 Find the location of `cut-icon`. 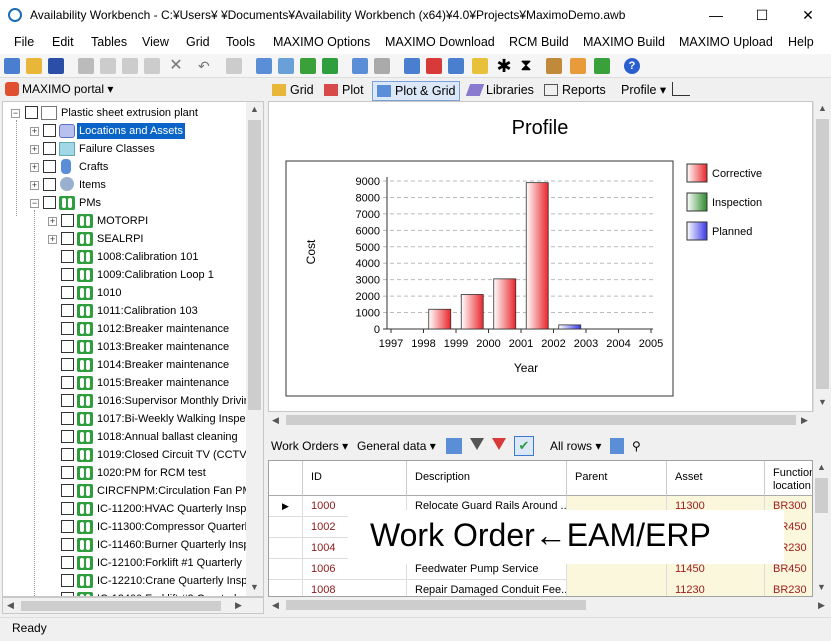

cut-icon is located at coordinates (86, 66).